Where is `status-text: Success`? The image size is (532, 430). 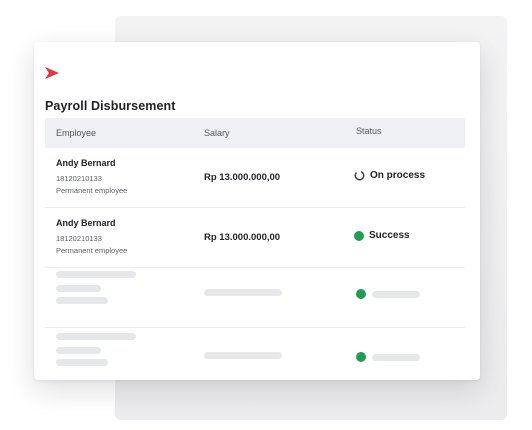 status-text: Success is located at coordinates (389, 235).